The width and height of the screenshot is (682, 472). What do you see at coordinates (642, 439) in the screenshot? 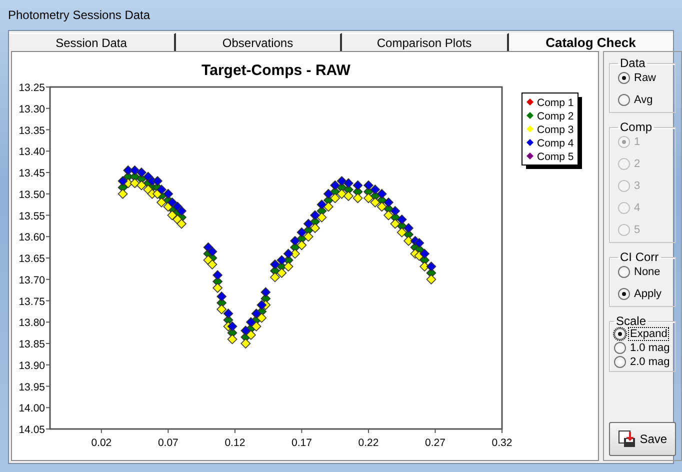
I see `save-button: Save` at bounding box center [642, 439].